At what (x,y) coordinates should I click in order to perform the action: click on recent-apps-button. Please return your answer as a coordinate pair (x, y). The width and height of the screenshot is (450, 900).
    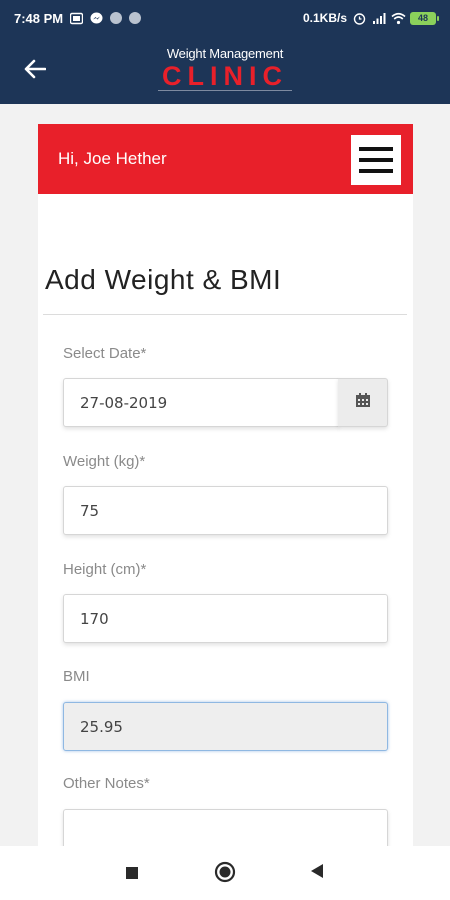
    Looking at the image, I should click on (132, 873).